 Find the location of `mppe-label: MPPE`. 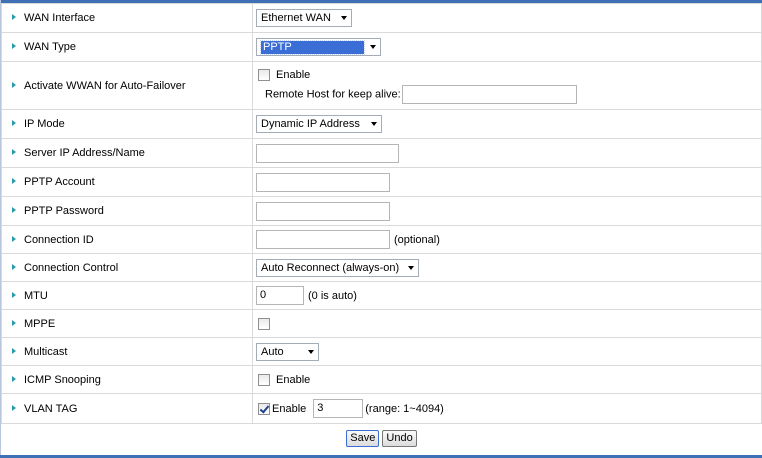

mppe-label: MPPE is located at coordinates (40, 323).